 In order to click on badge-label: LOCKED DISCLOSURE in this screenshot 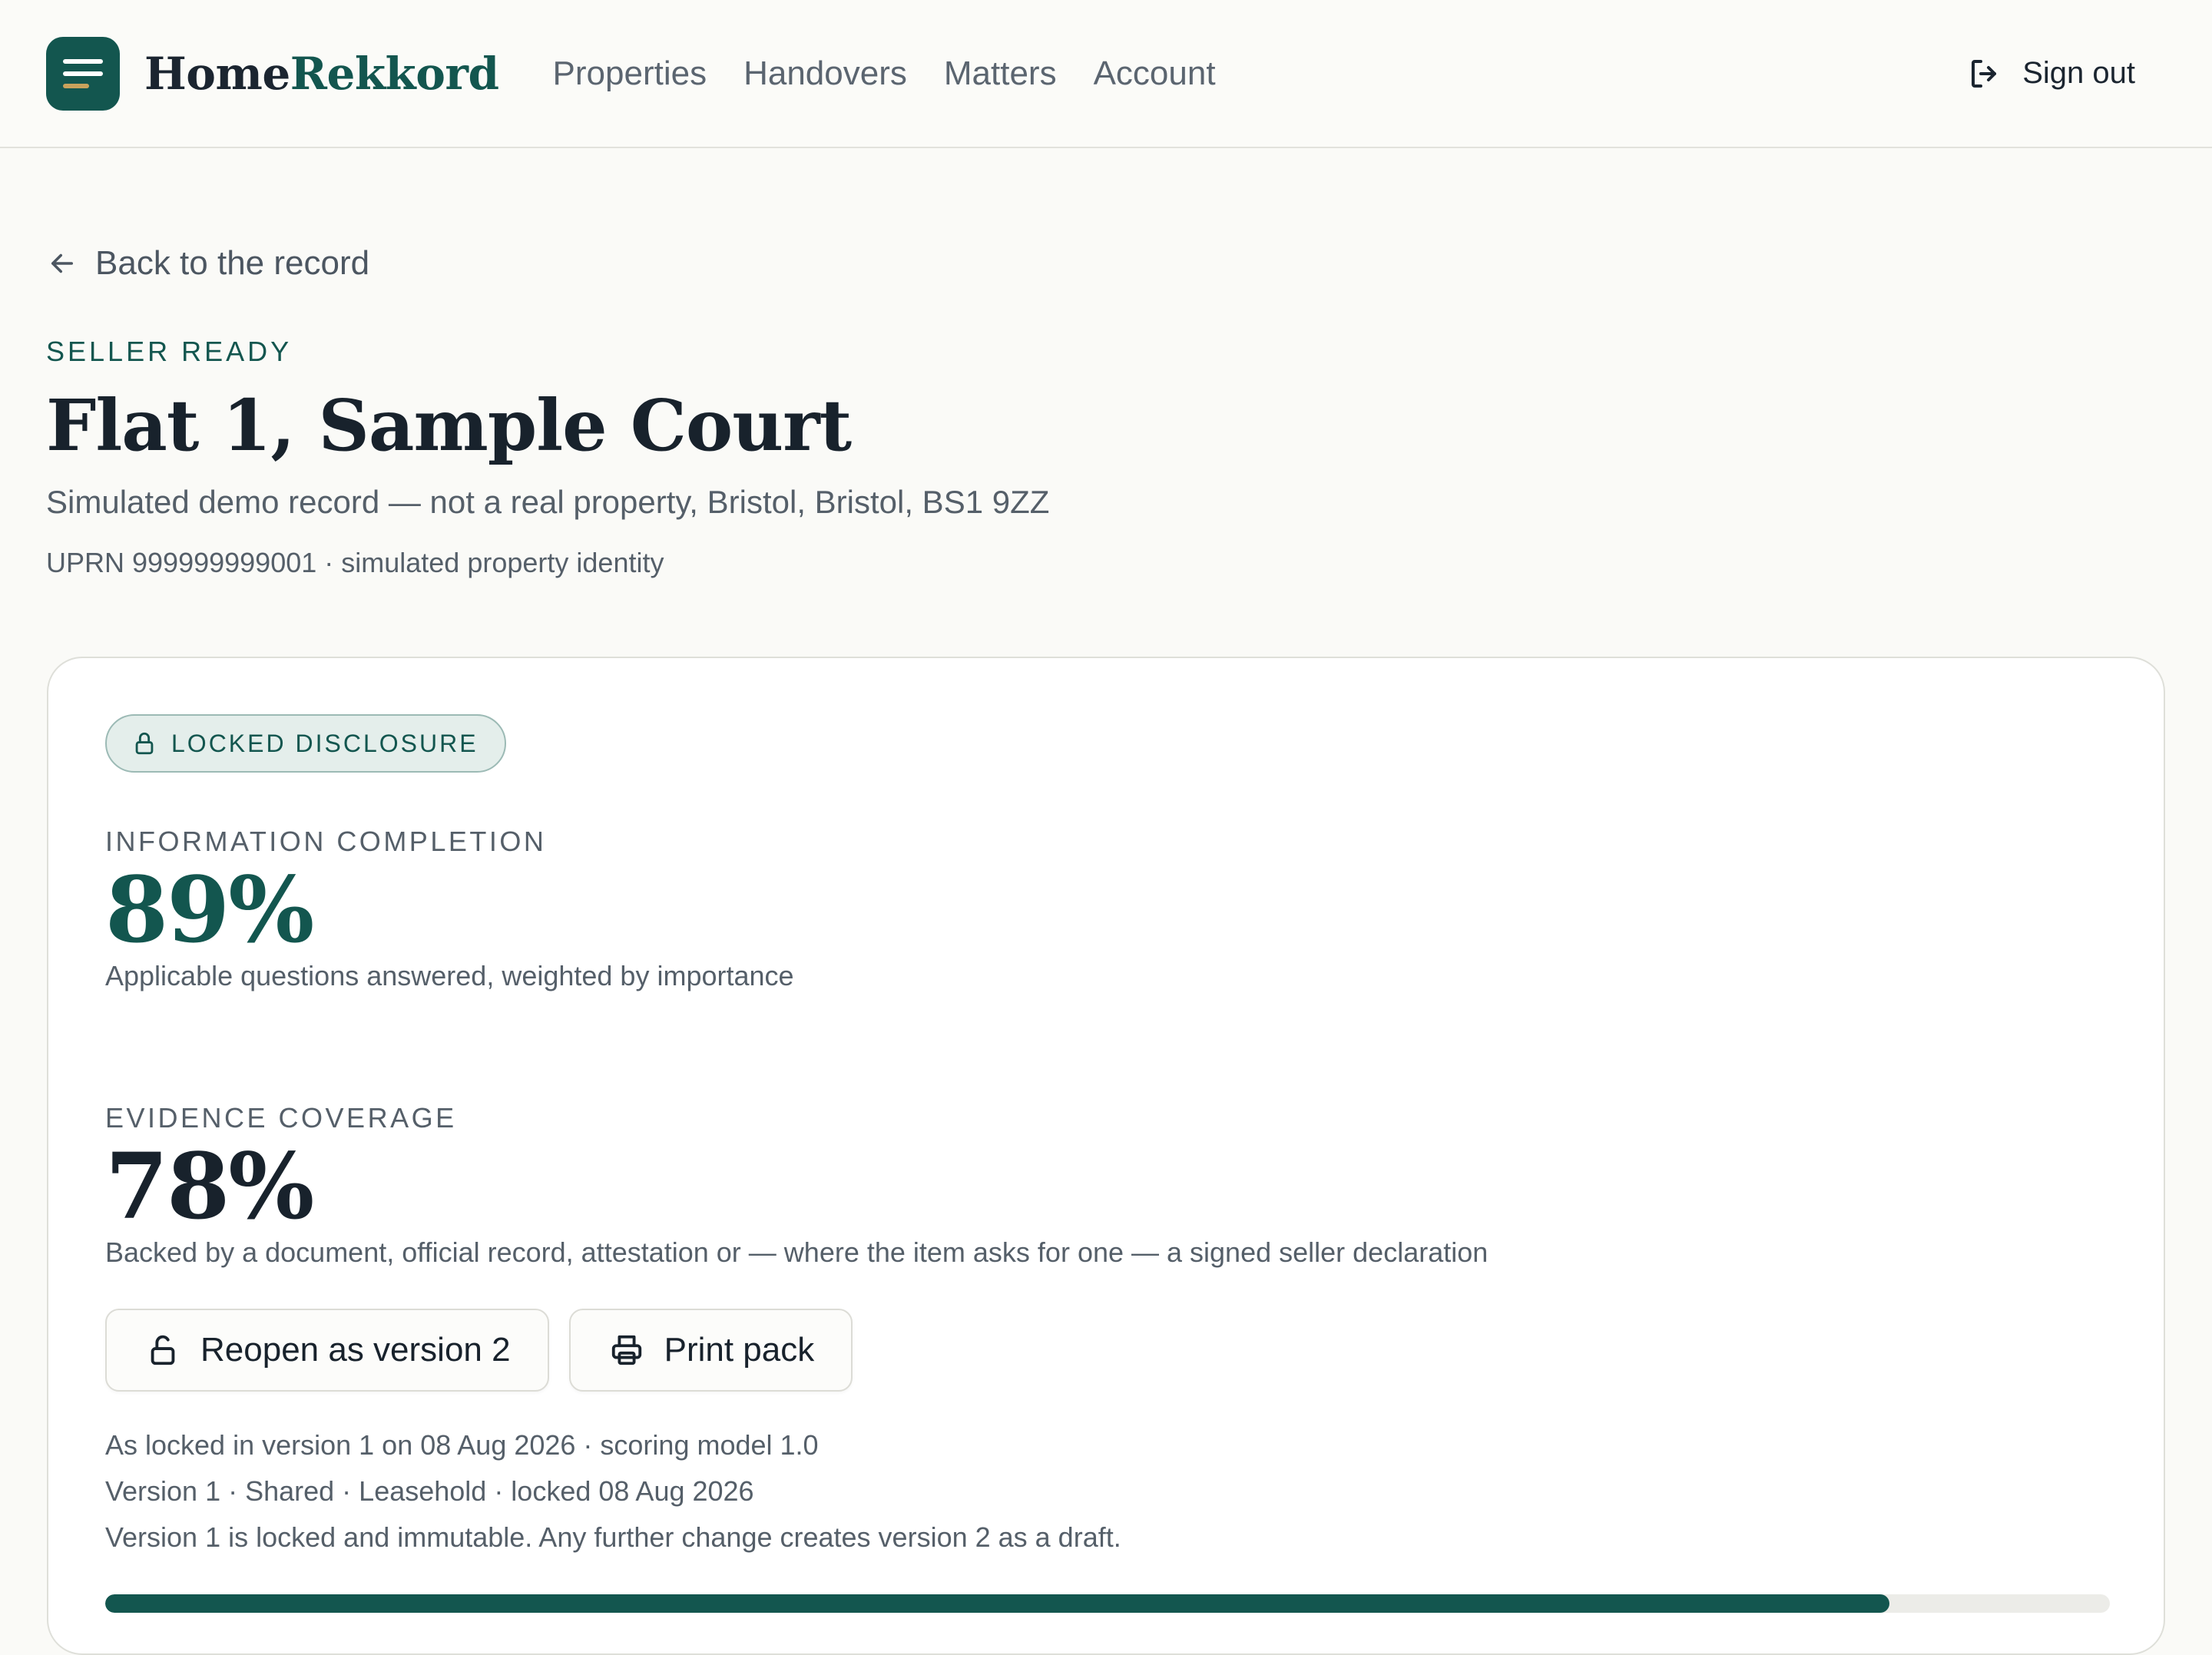, I will do `click(324, 743)`.